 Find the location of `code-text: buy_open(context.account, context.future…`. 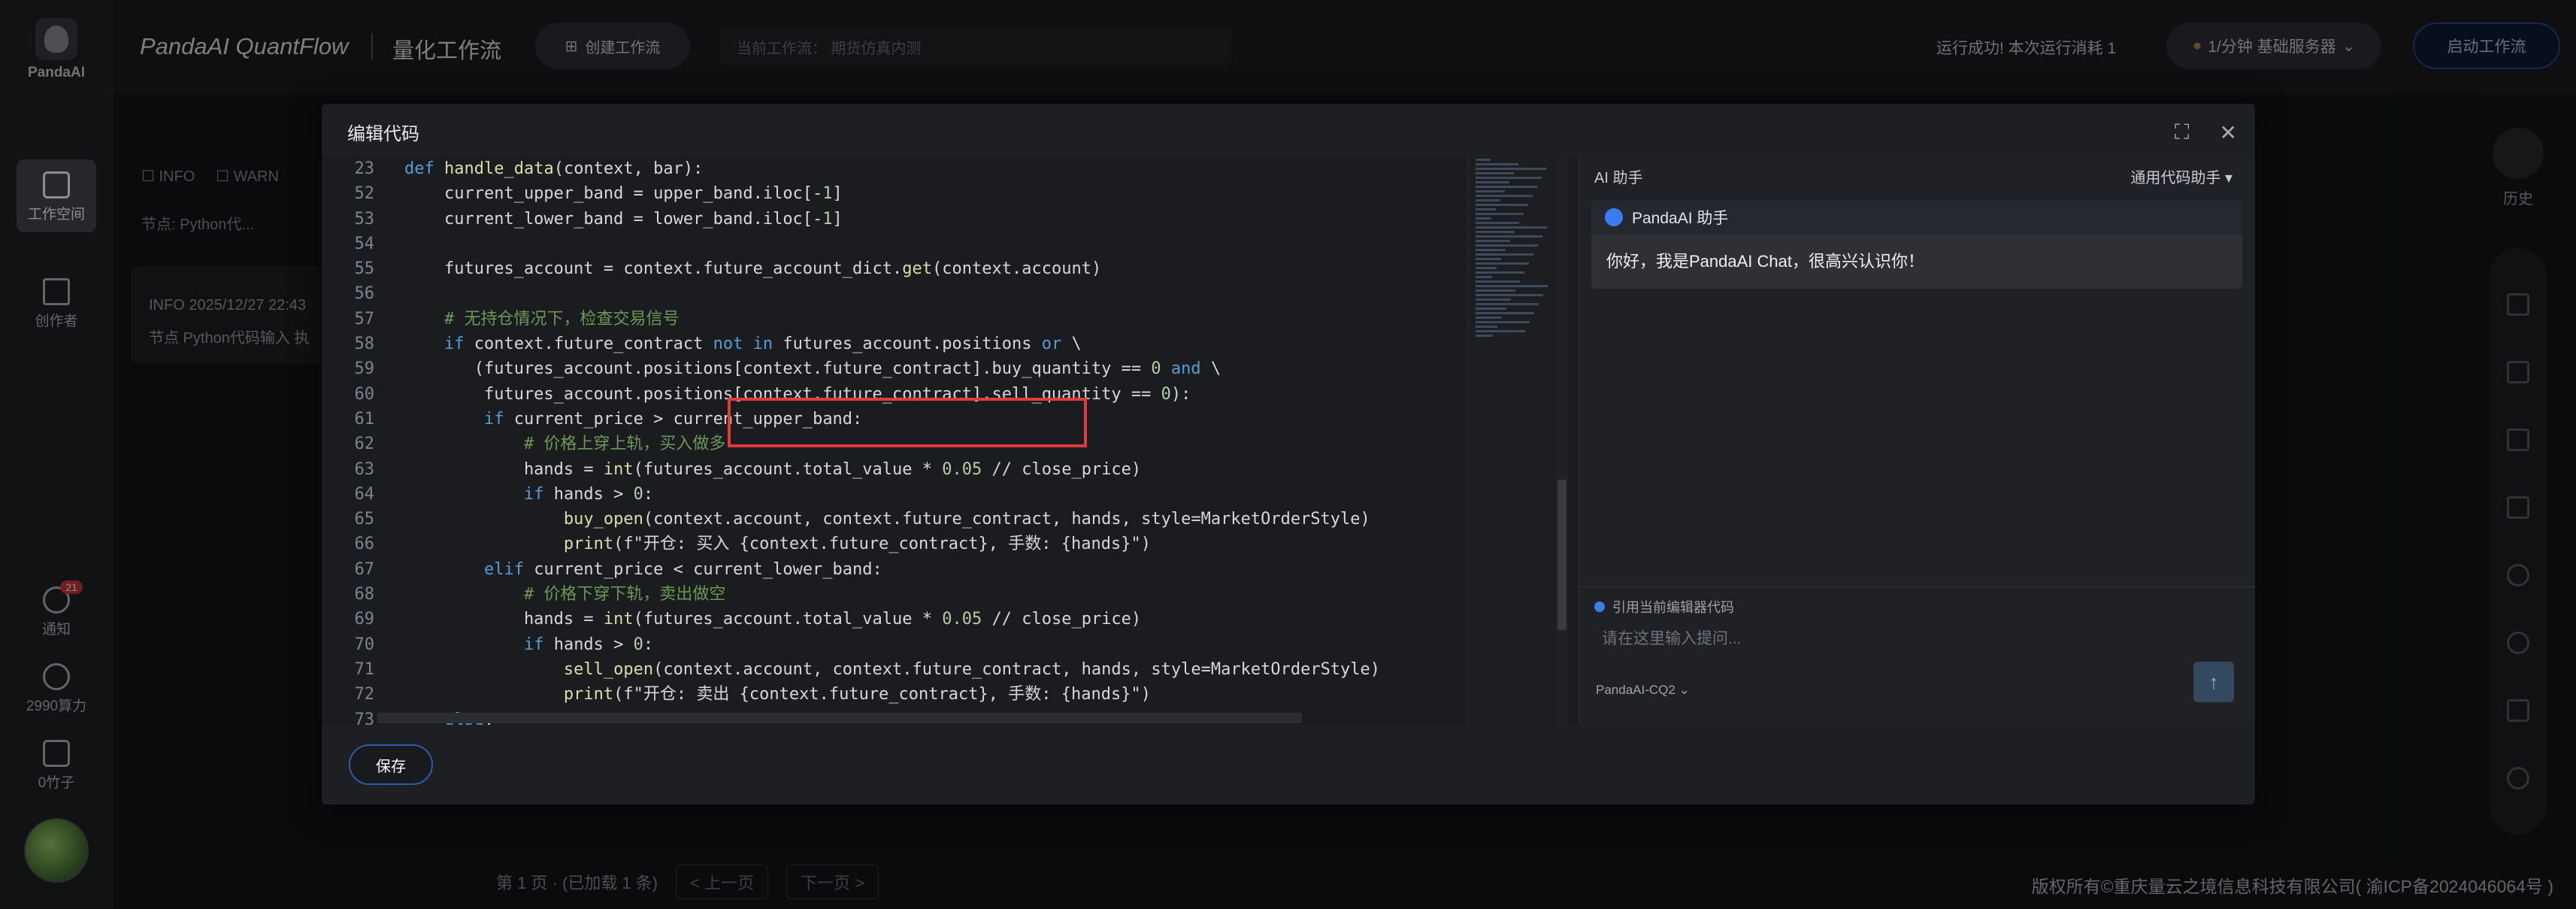

code-text: buy_open(context.account, context.future… is located at coordinates (966, 519).